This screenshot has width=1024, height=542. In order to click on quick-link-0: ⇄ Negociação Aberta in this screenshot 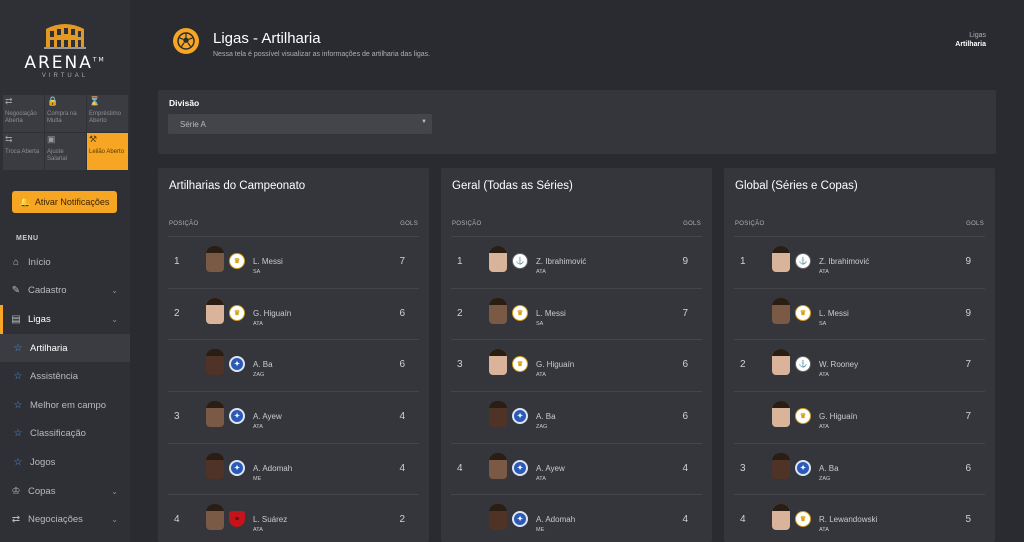, I will do `click(23, 113)`.